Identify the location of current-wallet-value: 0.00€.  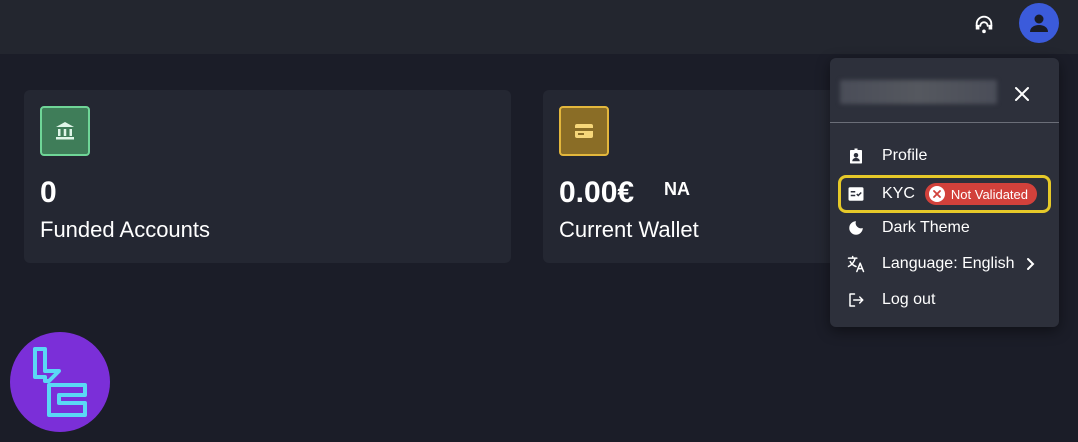
(597, 192).